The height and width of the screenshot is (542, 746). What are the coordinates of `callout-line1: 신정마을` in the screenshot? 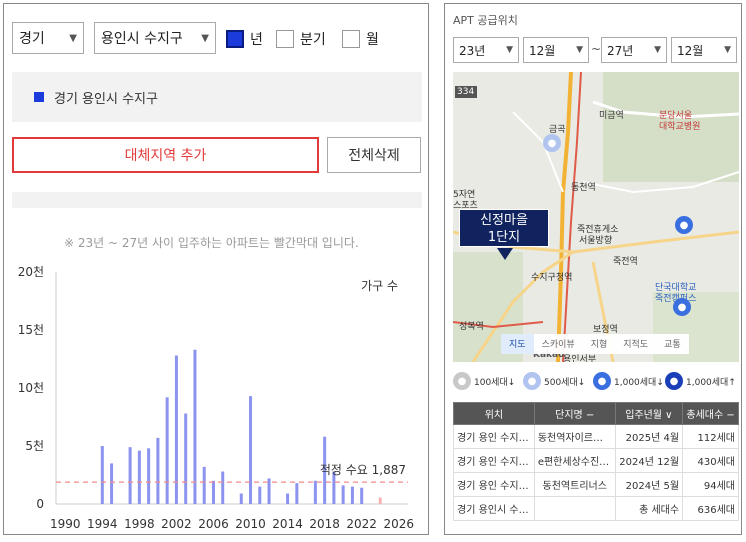 It's located at (504, 220).